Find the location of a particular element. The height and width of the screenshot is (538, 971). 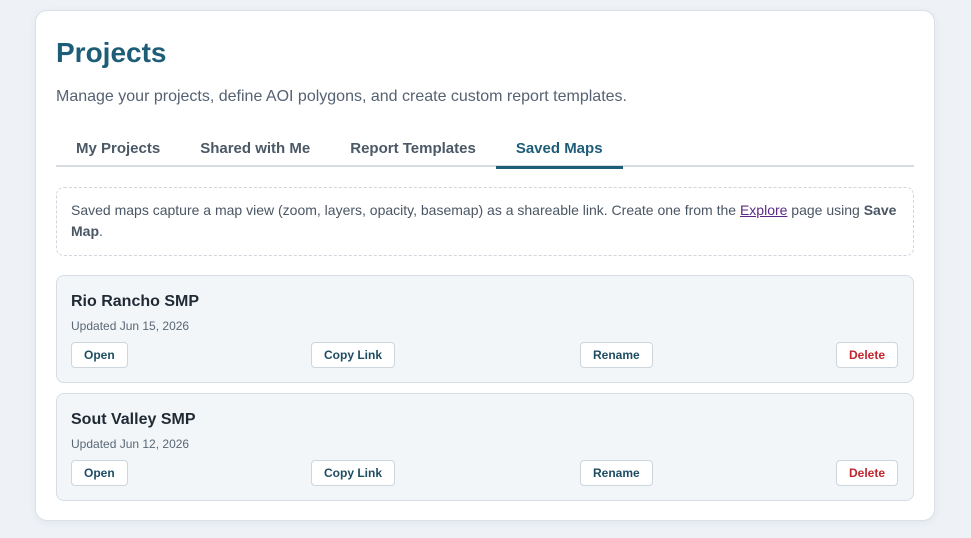

tab-report-templates: Report Templates is located at coordinates (413, 150).